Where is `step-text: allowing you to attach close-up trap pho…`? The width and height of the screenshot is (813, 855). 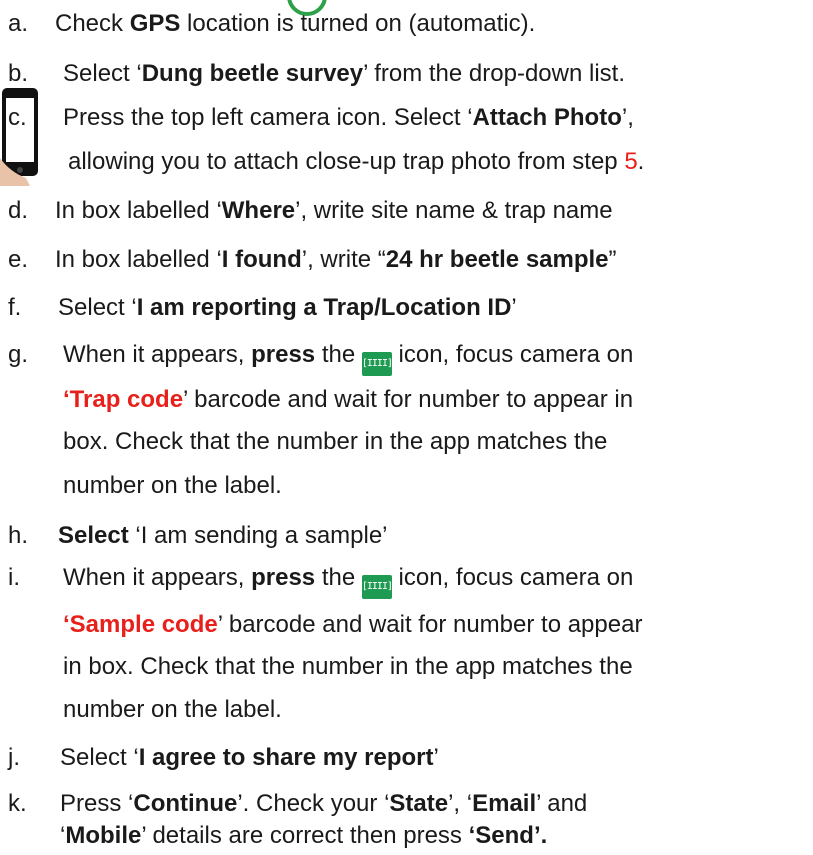
step-text: allowing you to attach close-up trap pho… is located at coordinates (346, 161).